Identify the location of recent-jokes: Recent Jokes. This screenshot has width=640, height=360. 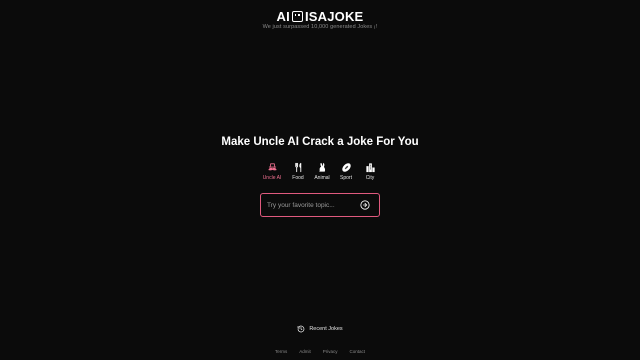
(320, 329).